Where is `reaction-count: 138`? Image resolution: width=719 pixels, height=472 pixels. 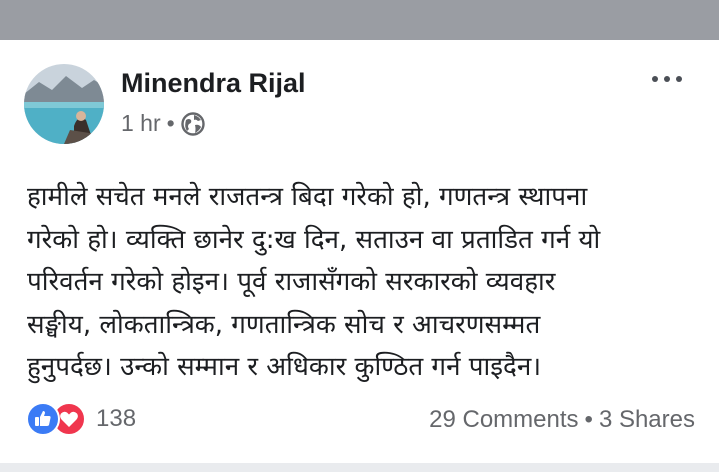
reaction-count: 138 is located at coordinates (116, 418).